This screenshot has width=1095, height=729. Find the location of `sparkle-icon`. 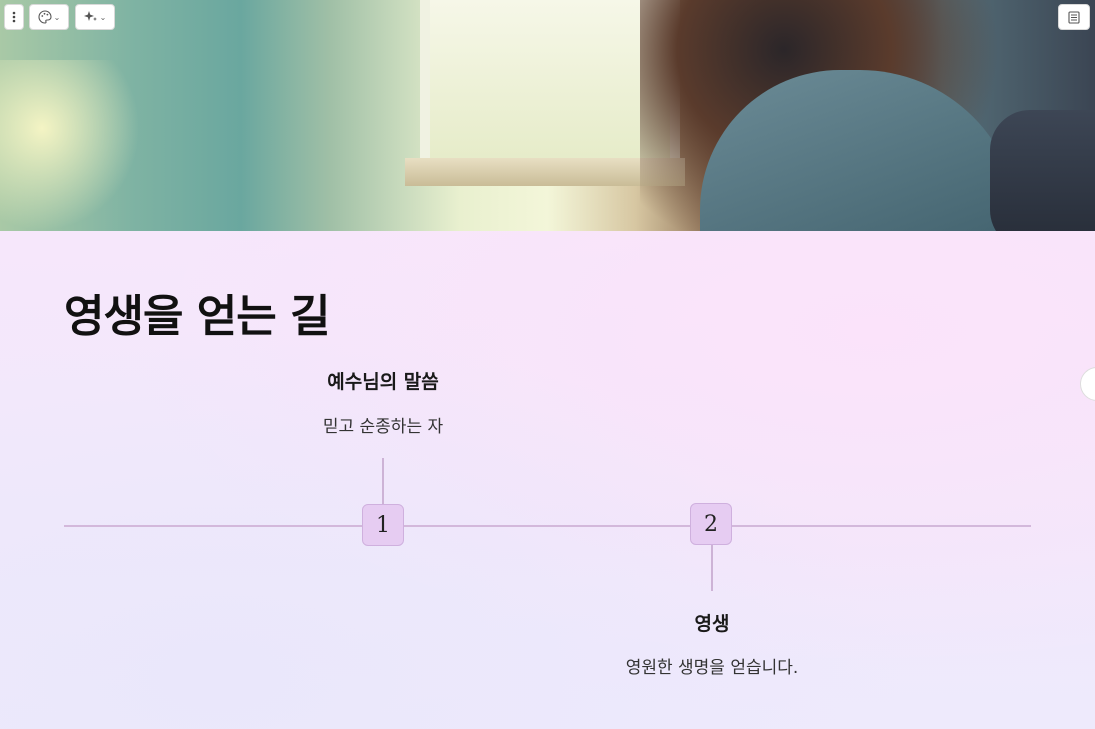

sparkle-icon is located at coordinates (90, 16).